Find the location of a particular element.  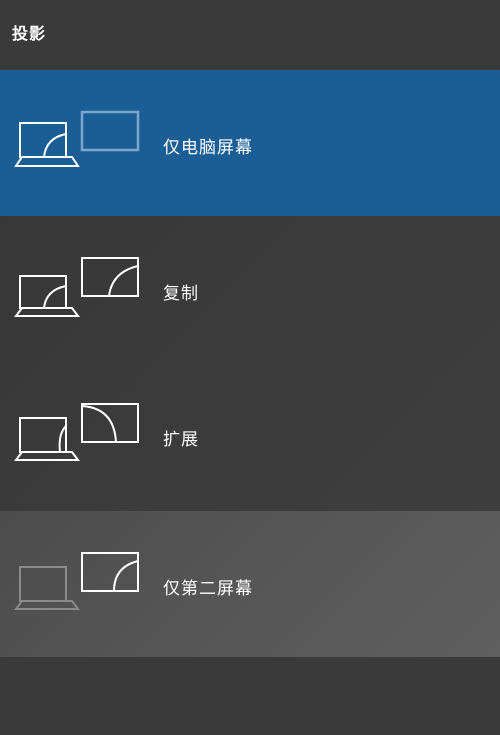

option-label: 扩展 is located at coordinates (181, 440).